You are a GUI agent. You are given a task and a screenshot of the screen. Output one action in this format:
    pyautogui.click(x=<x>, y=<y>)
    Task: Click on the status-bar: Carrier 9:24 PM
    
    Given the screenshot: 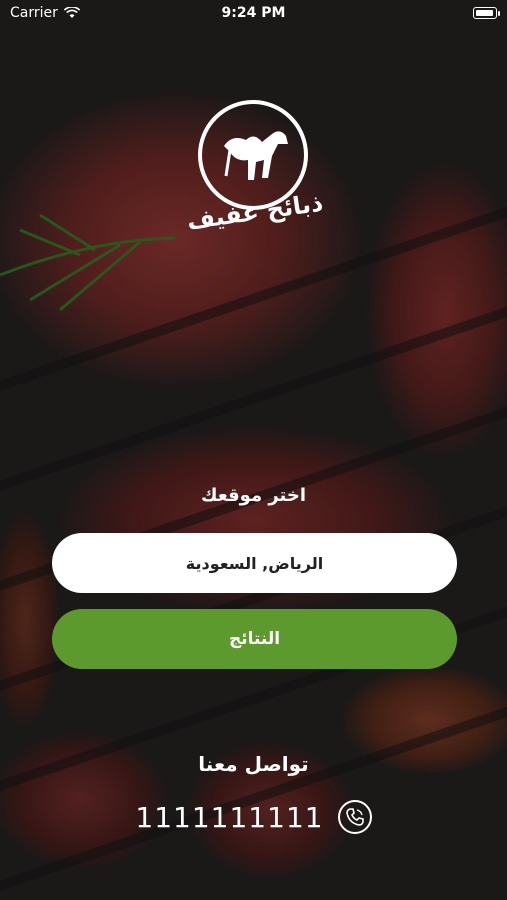 What is the action you would take?
    pyautogui.click(x=253, y=14)
    